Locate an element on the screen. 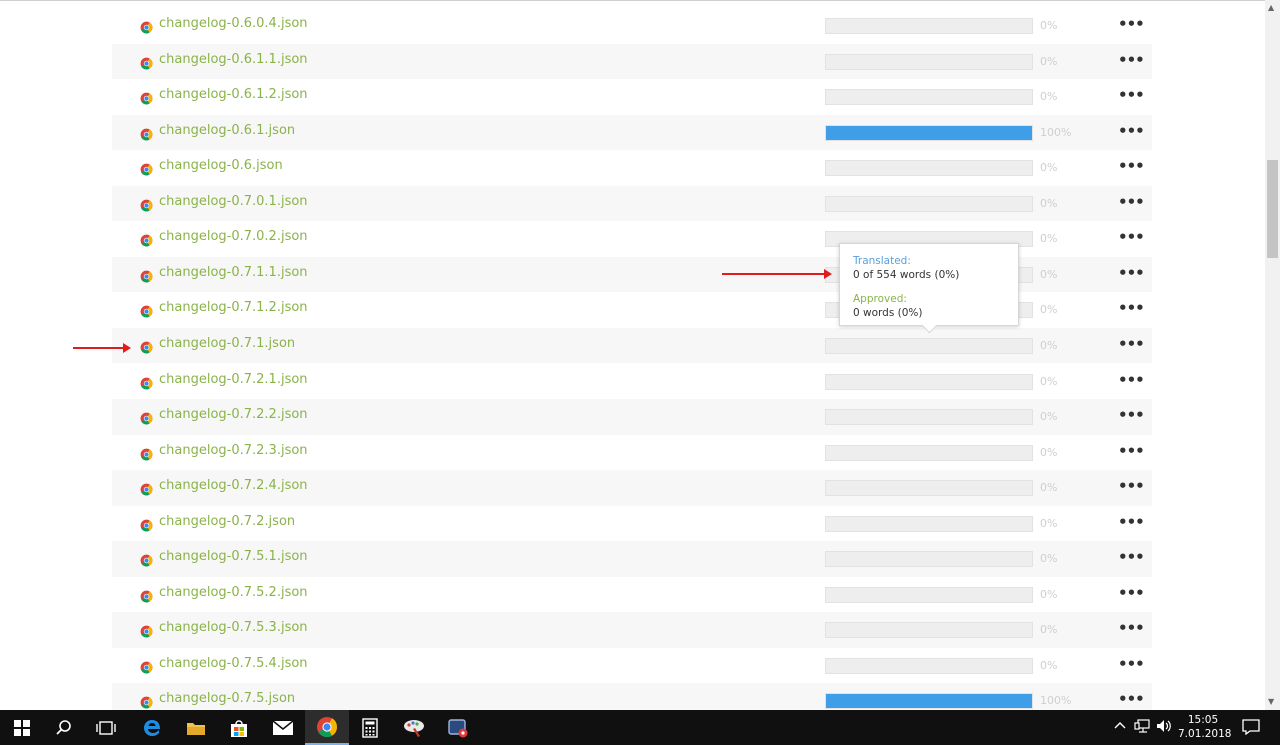  table-row: changelog-0.6.json 0% ••• is located at coordinates (632, 168).